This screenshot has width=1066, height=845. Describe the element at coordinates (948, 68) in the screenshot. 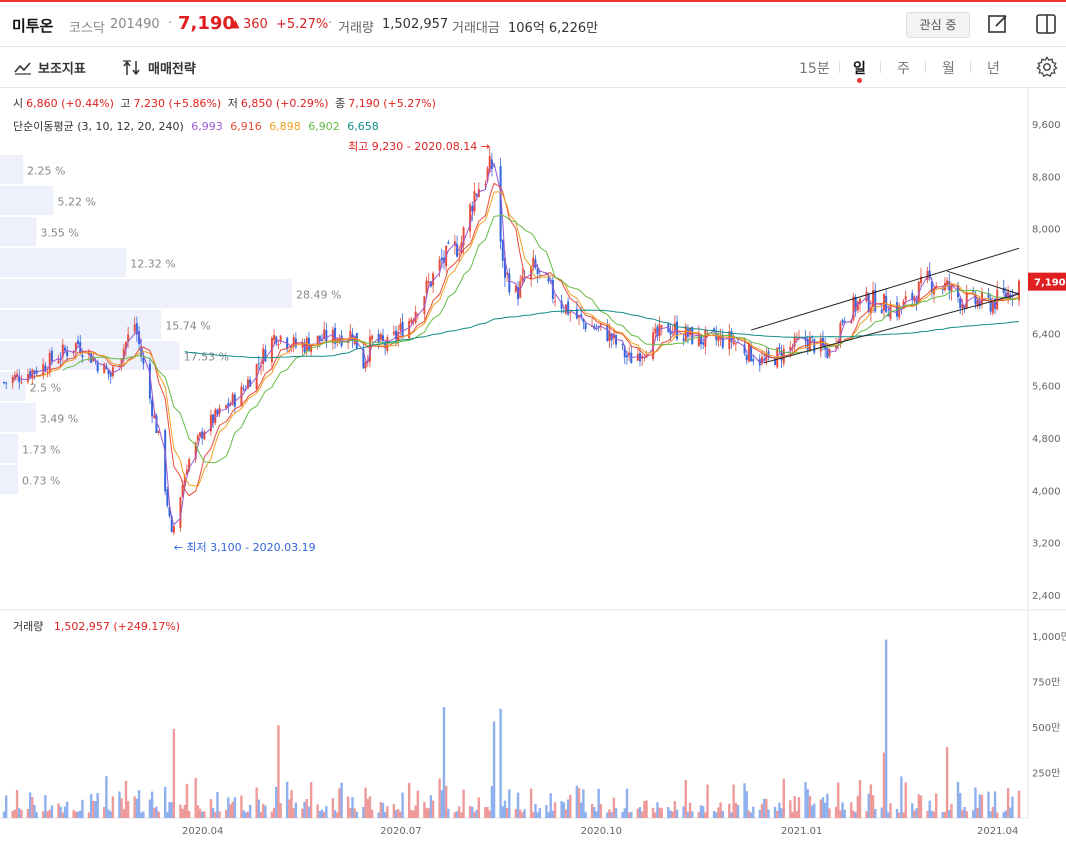

I see `period-tab-month: 월` at that location.